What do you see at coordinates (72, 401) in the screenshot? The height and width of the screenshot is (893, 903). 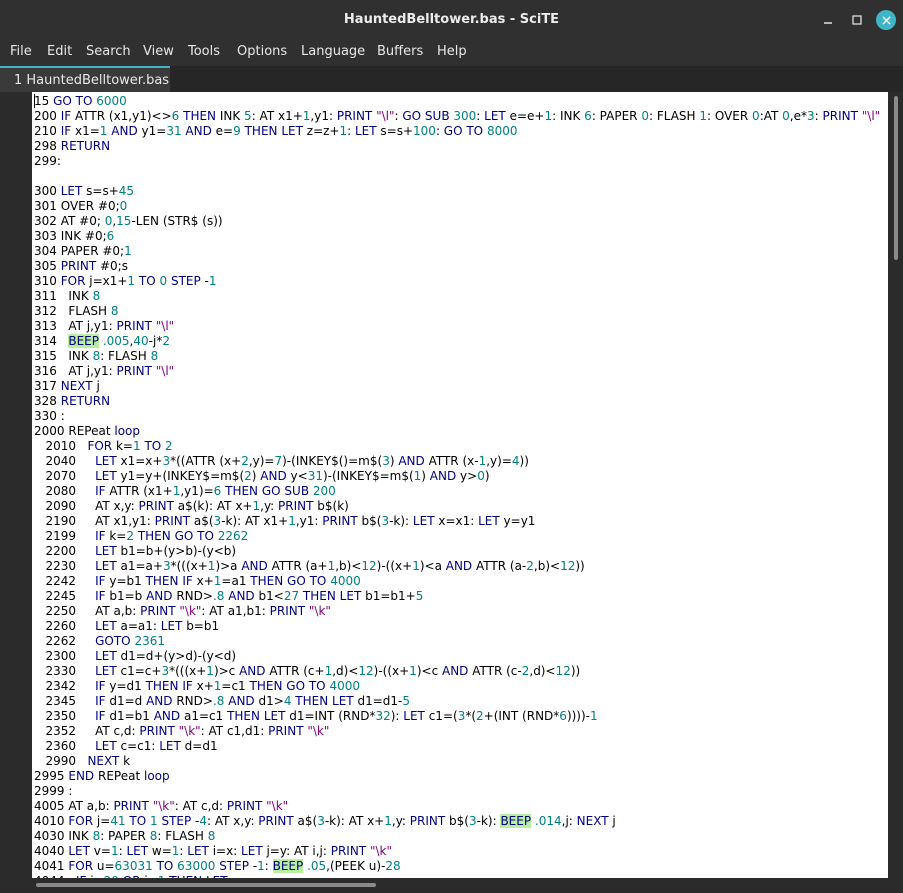 I see `code-line: 328 RETURN` at bounding box center [72, 401].